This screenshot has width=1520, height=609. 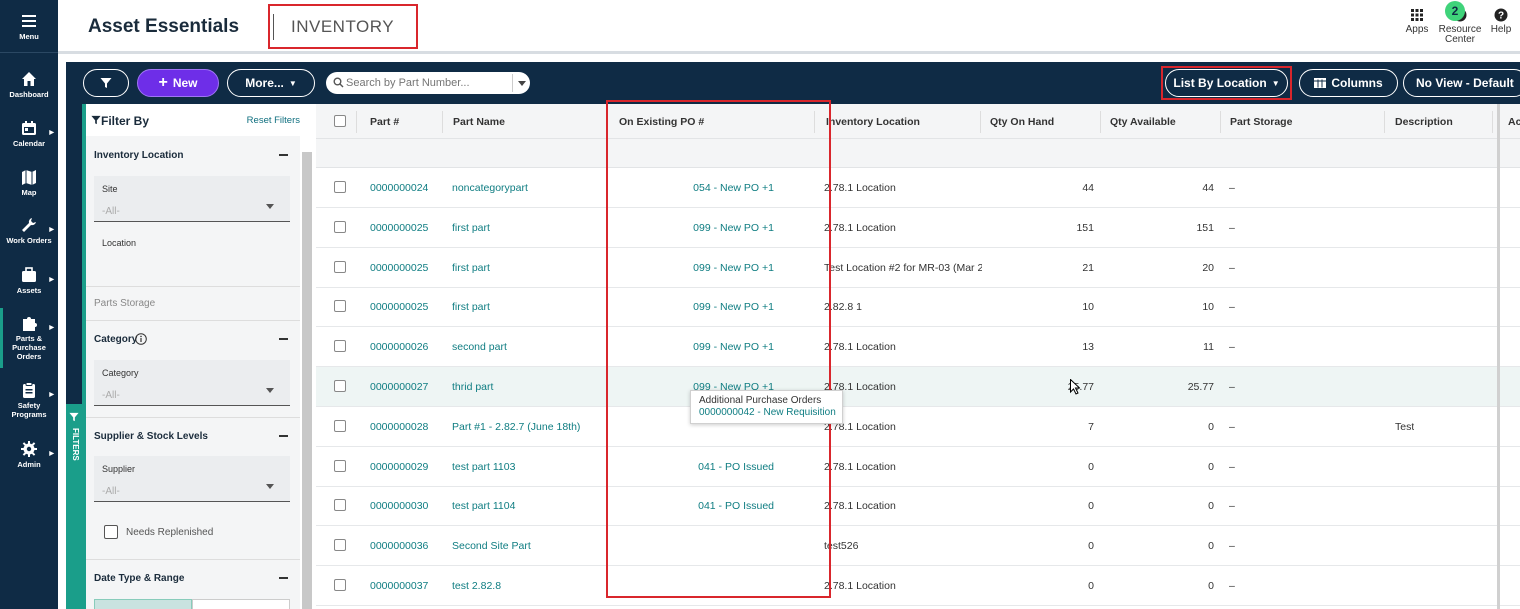 What do you see at coordinates (399, 546) in the screenshot?
I see `part-number-link: 0000000036` at bounding box center [399, 546].